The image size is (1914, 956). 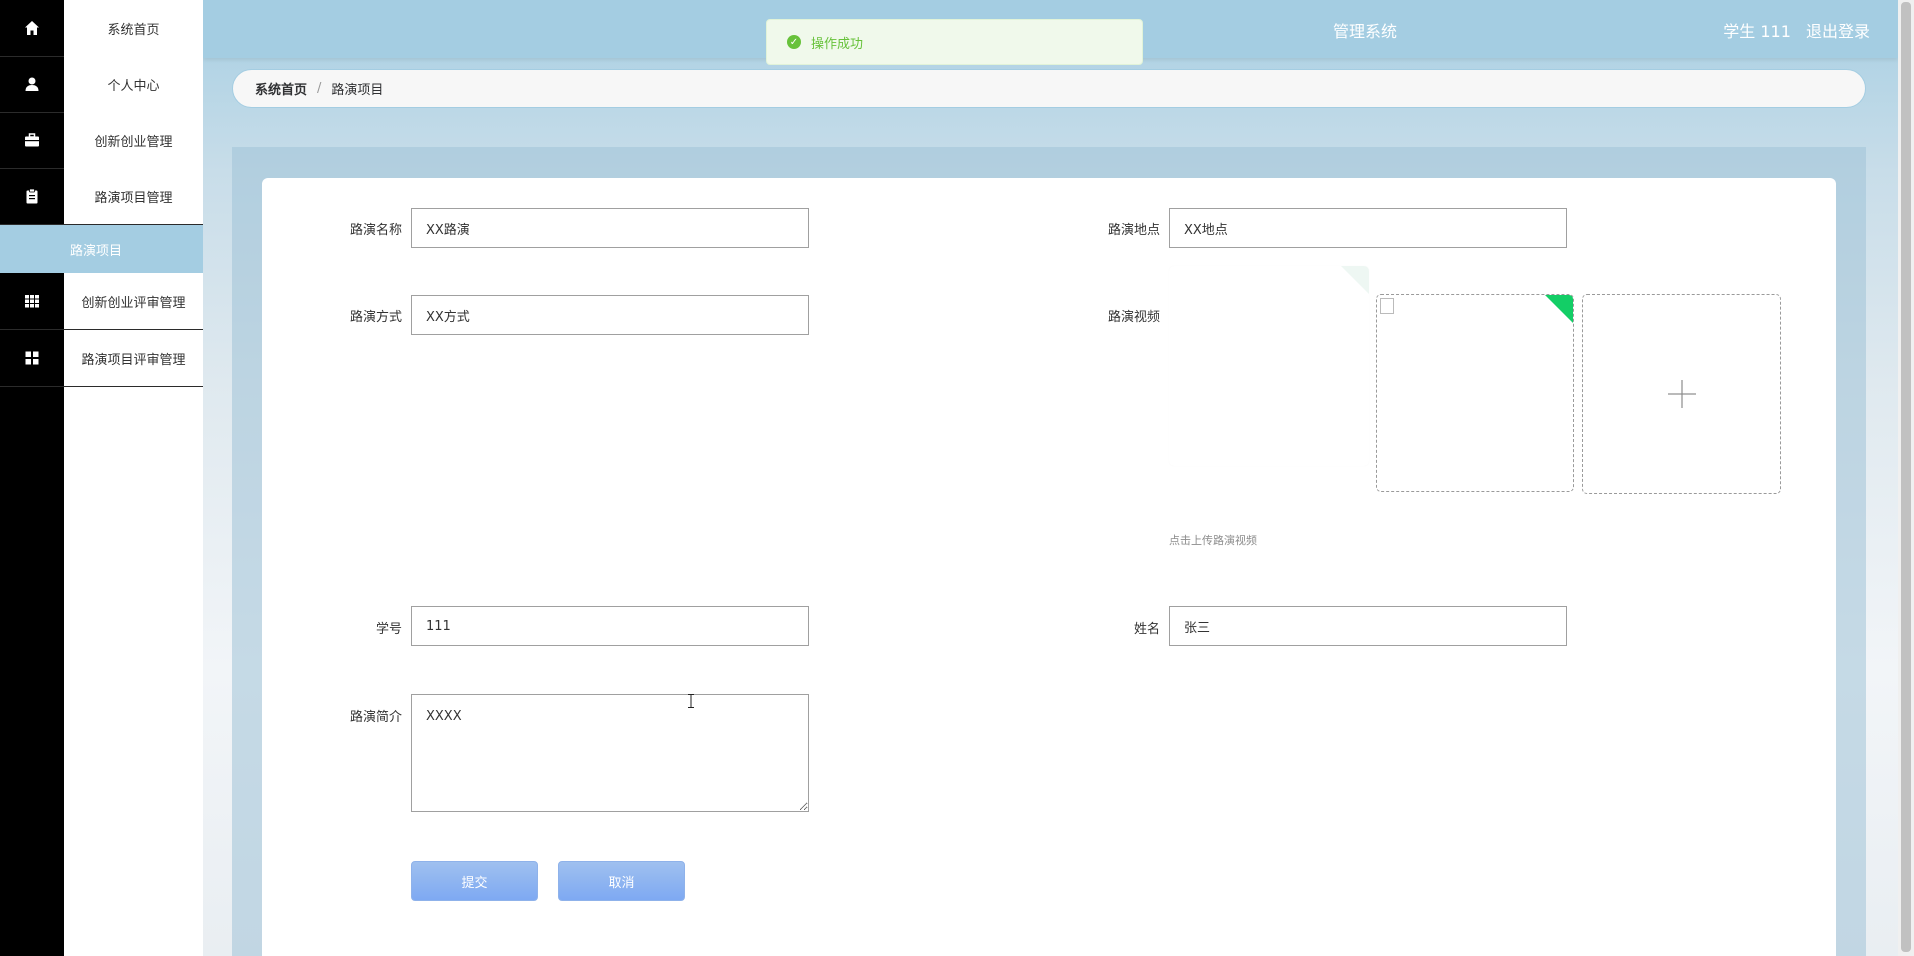 What do you see at coordinates (610, 315) in the screenshot?
I see `method-input: XX方式` at bounding box center [610, 315].